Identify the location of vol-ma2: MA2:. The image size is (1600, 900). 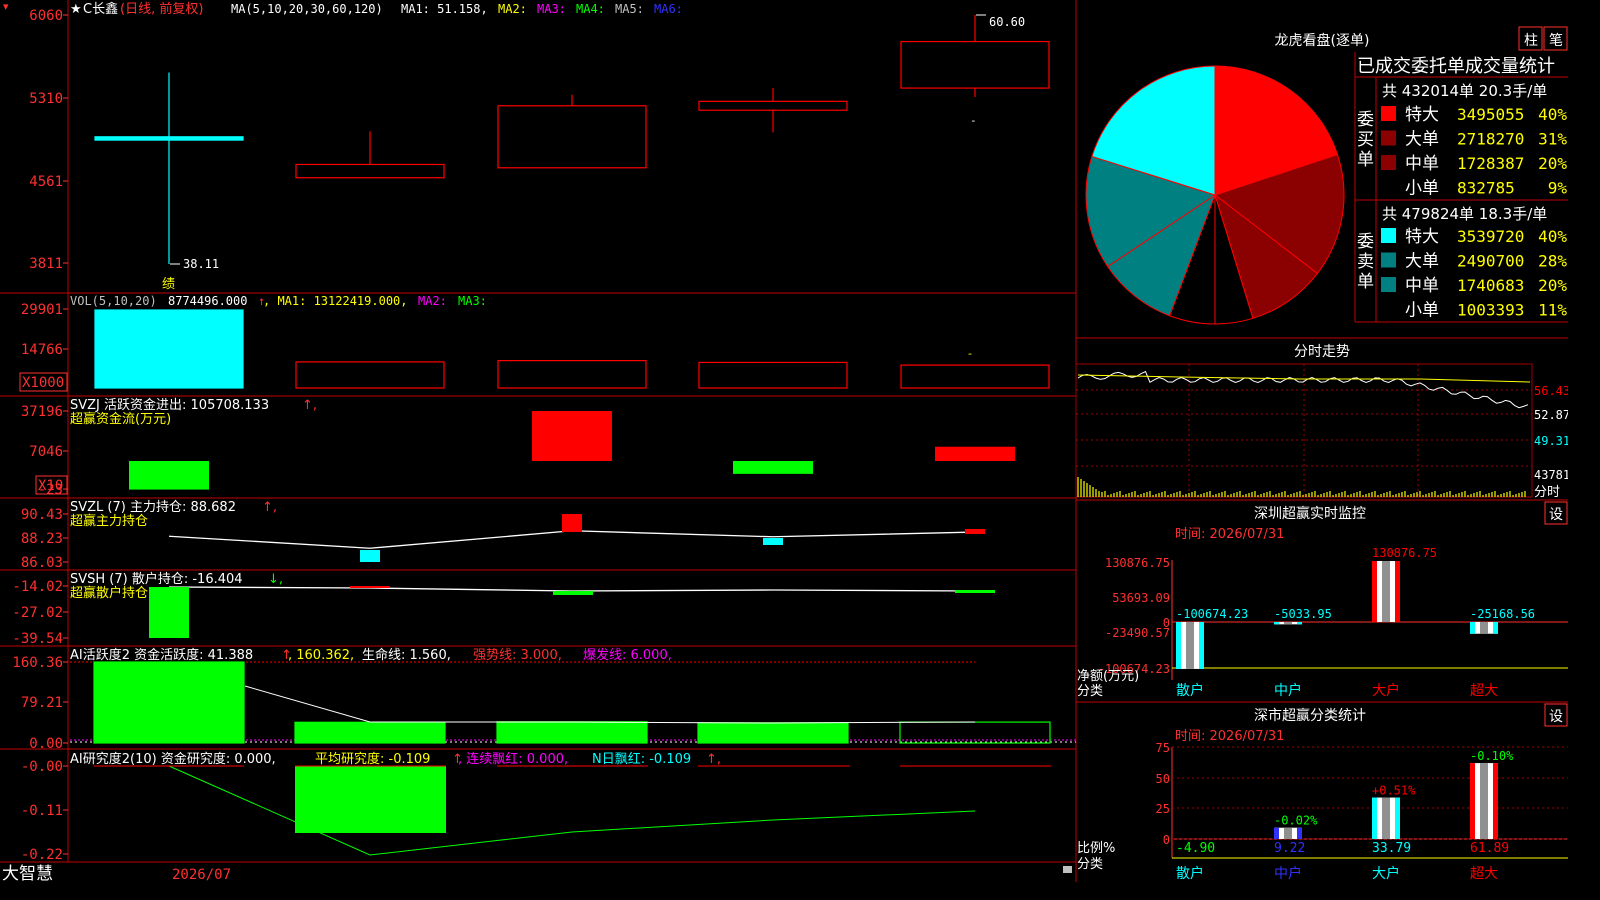
(432, 301).